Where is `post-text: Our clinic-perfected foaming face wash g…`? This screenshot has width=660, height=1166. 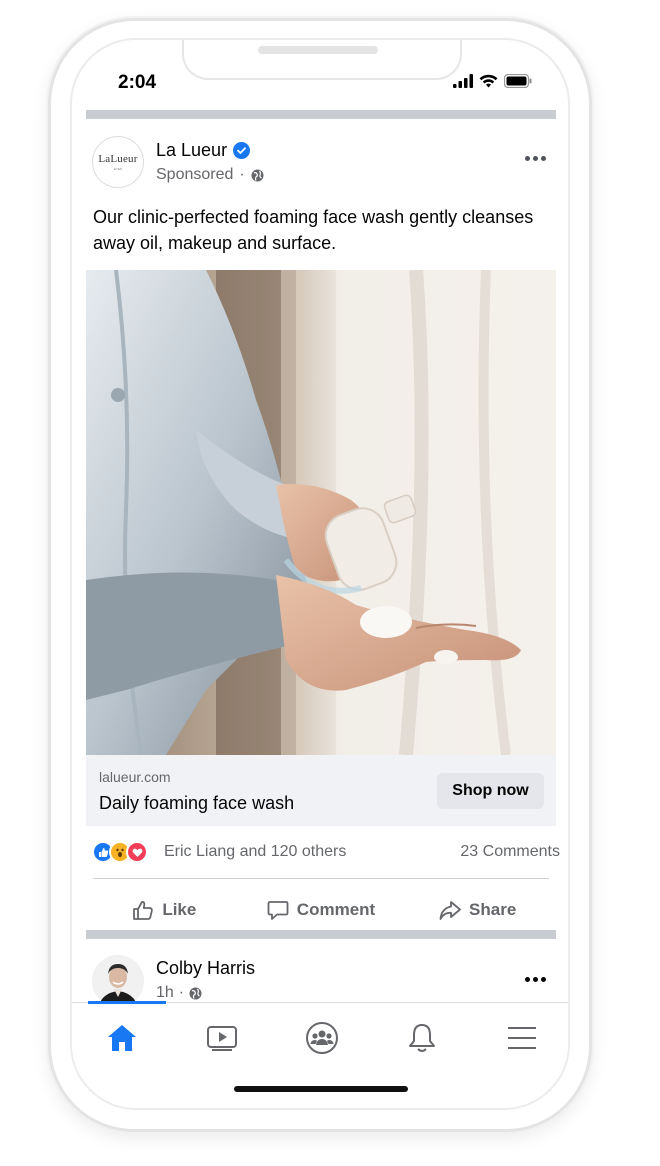 post-text: Our clinic-perfected foaming face wash g… is located at coordinates (313, 230).